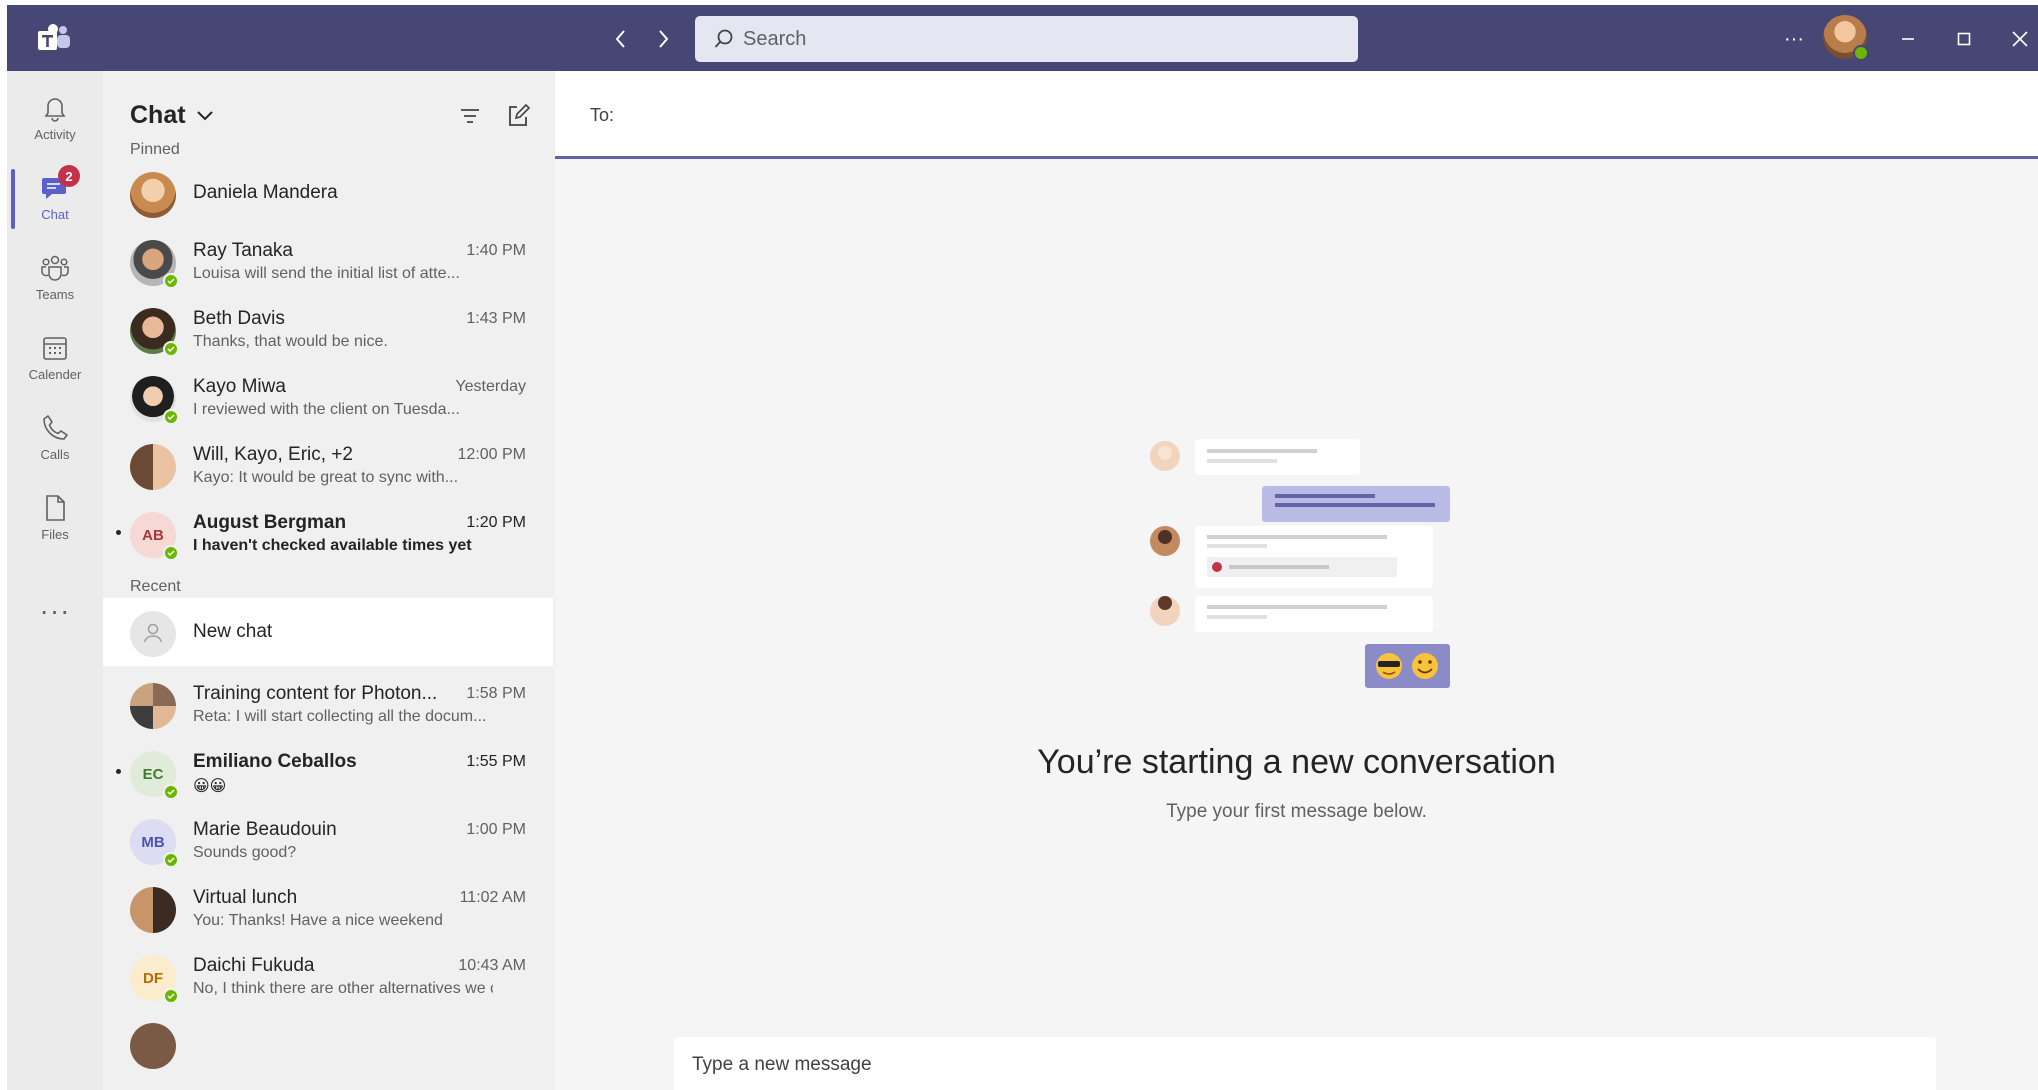  What do you see at coordinates (1300, 563) in the screenshot?
I see `new-conversation-illustration` at bounding box center [1300, 563].